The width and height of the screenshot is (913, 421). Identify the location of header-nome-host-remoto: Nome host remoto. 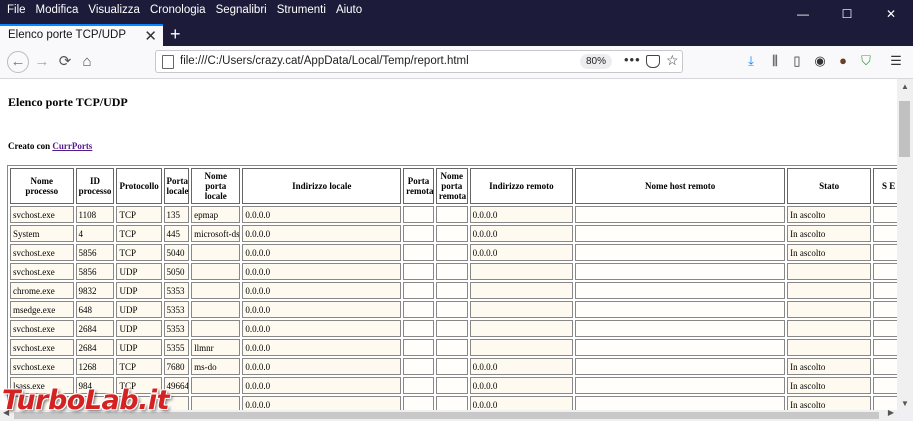
(680, 186).